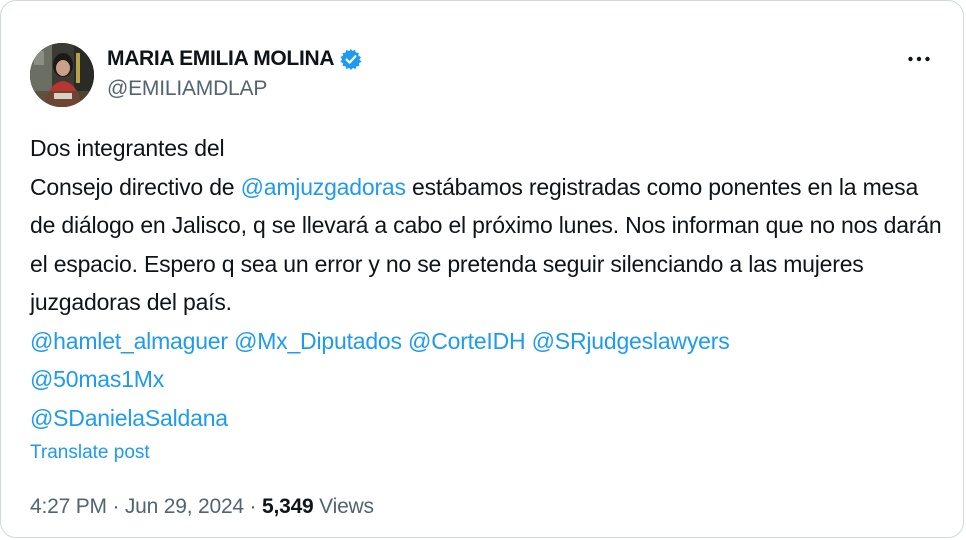 The image size is (966, 540). Describe the element at coordinates (129, 341) in the screenshot. I see `mention-hamlet-link: @hamlet_almaguer` at that location.